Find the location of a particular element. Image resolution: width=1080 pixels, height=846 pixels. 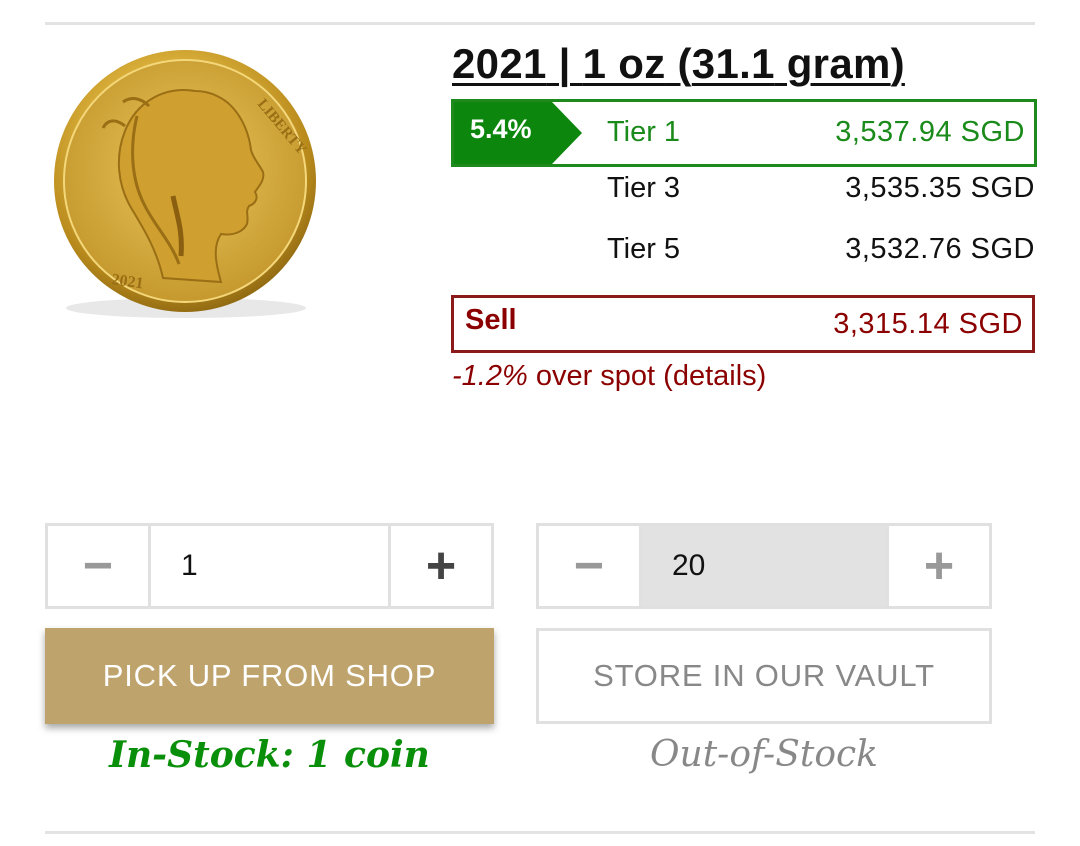

product-title: 2021 | 1 oz (31.1 gram) is located at coordinates (678, 64).